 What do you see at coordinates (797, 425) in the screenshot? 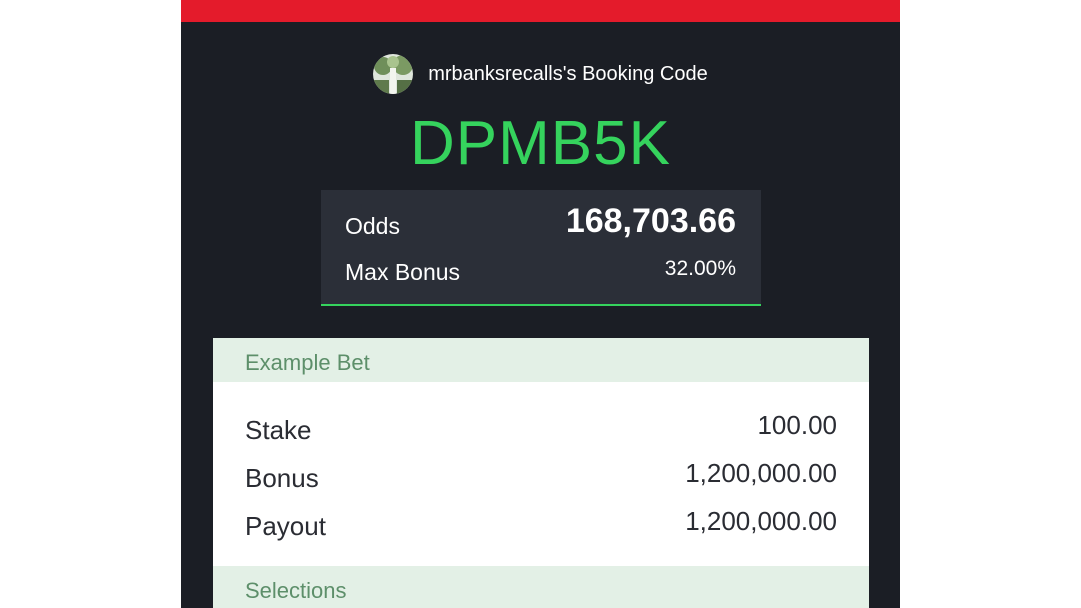
I see `stake-value: 100.00` at bounding box center [797, 425].